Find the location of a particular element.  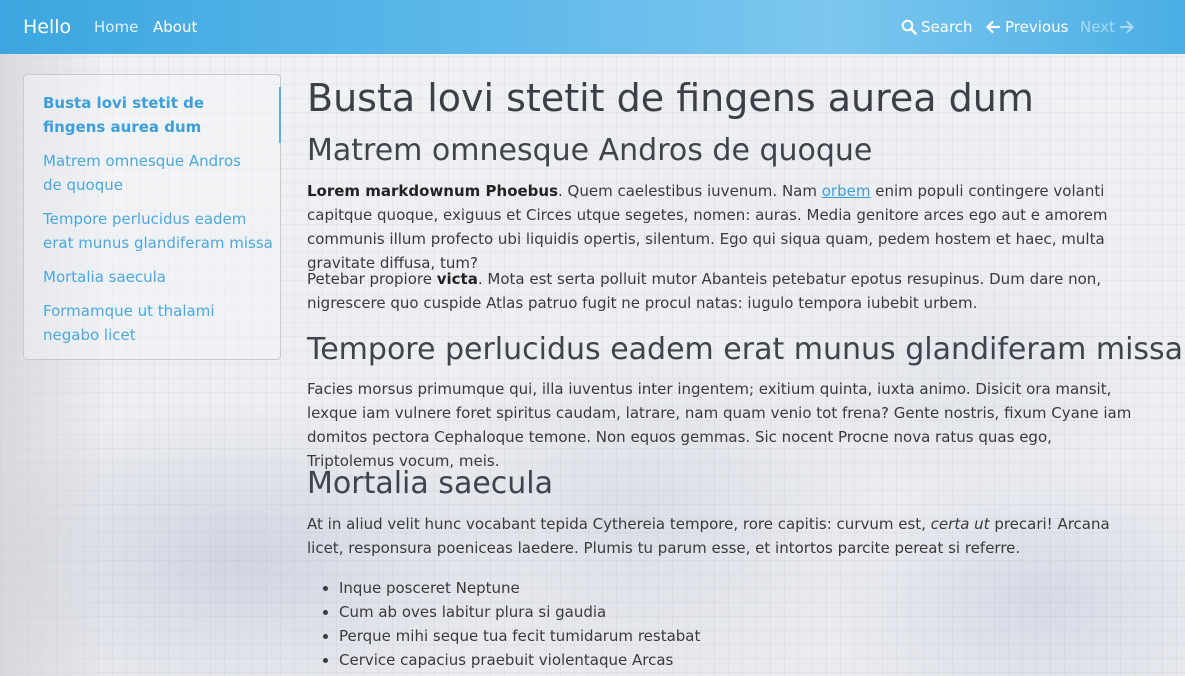

orbem-link: orbem is located at coordinates (846, 191).